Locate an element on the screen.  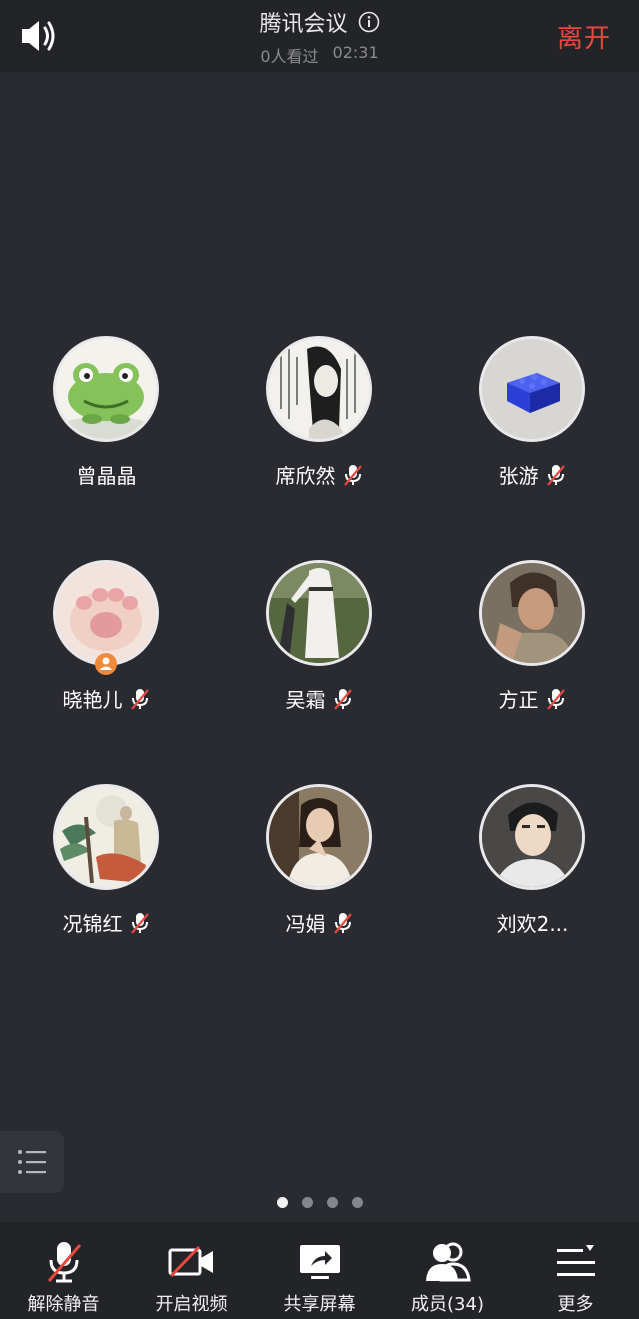
participant-tile: 况锦红 is located at coordinates (106, 884).